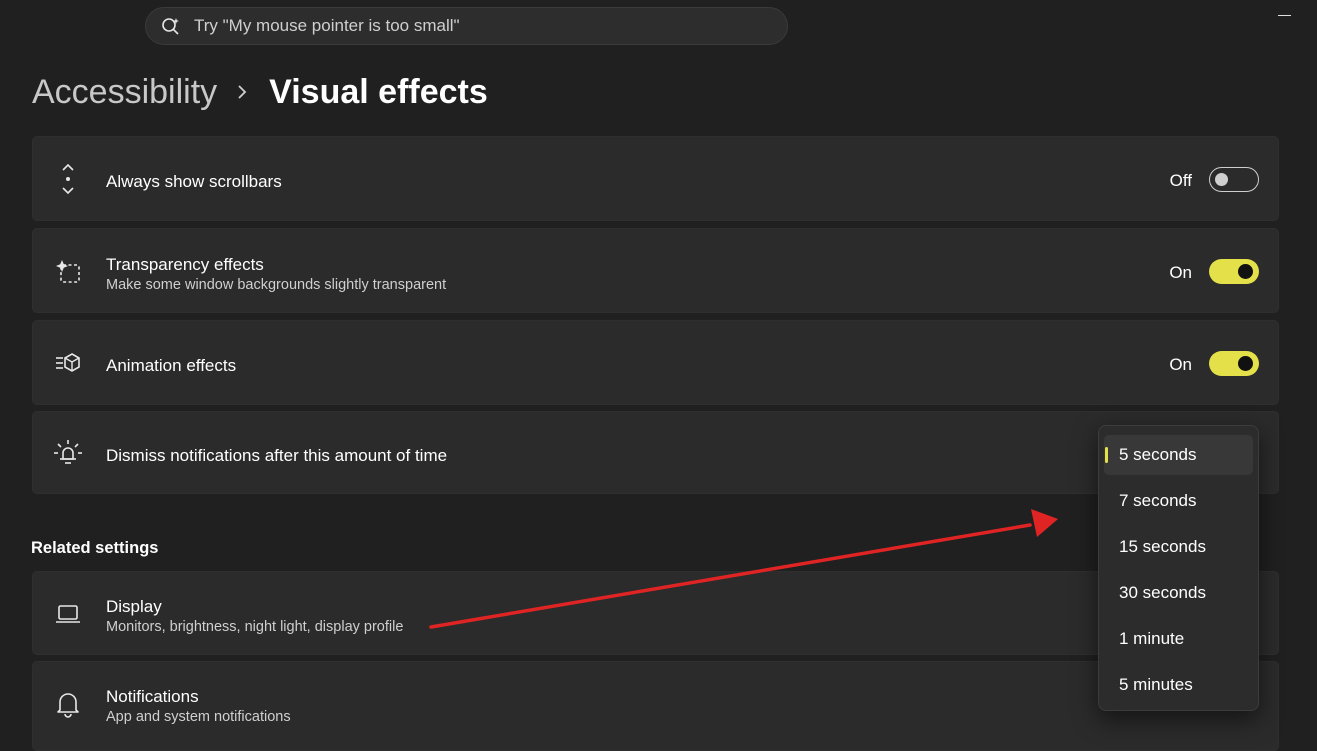  What do you see at coordinates (68, 179) in the screenshot?
I see `scrollbar-icon` at bounding box center [68, 179].